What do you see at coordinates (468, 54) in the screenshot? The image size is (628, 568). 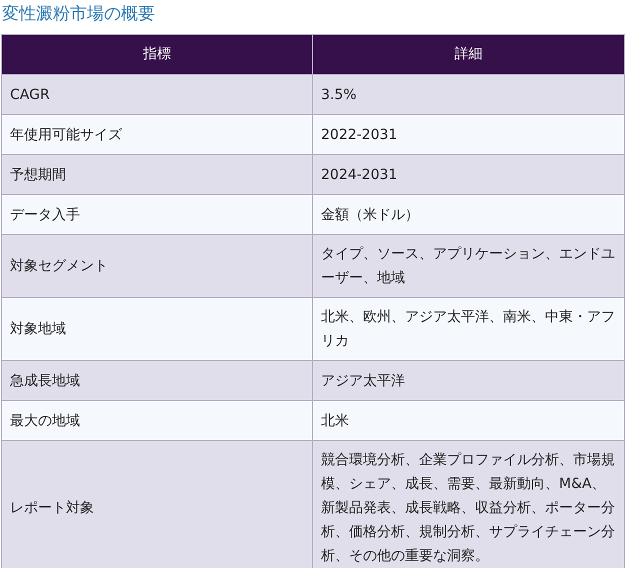 I see `column-header: 詳細` at bounding box center [468, 54].